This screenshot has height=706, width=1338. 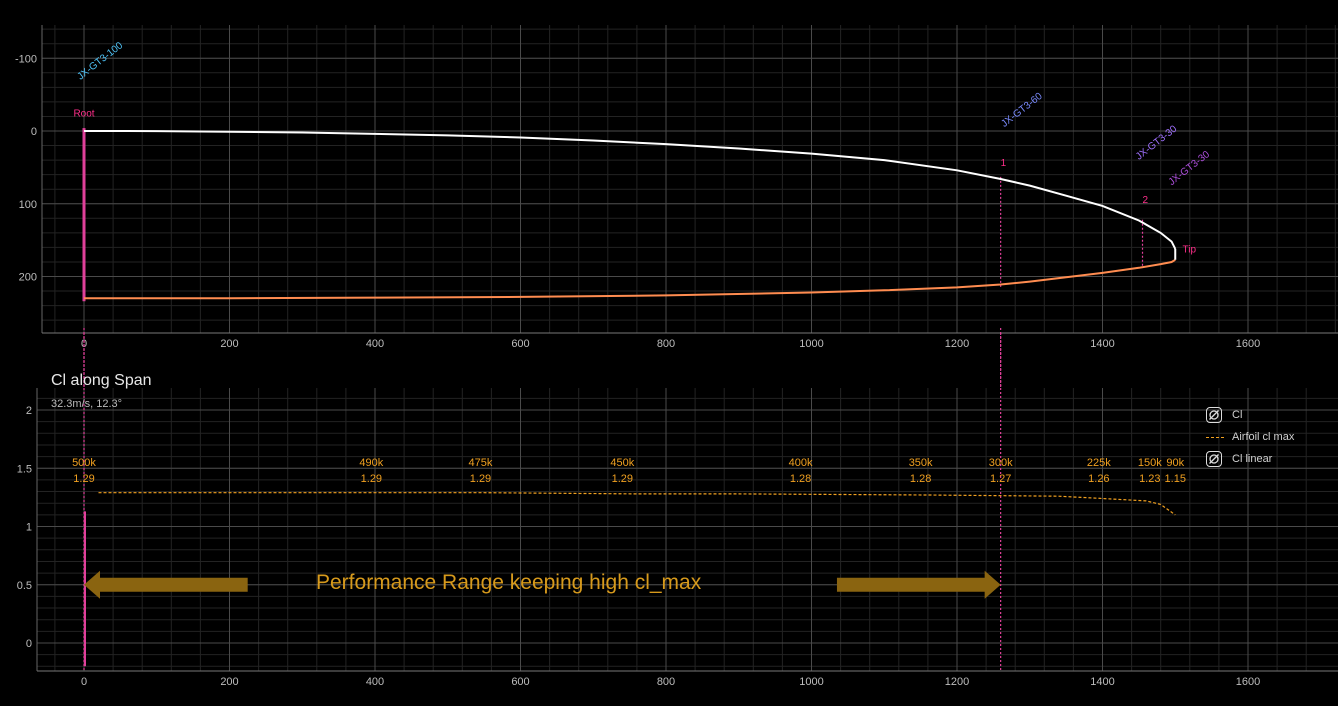 What do you see at coordinates (24, 586) in the screenshot?
I see `y-tick-label: 0.5` at bounding box center [24, 586].